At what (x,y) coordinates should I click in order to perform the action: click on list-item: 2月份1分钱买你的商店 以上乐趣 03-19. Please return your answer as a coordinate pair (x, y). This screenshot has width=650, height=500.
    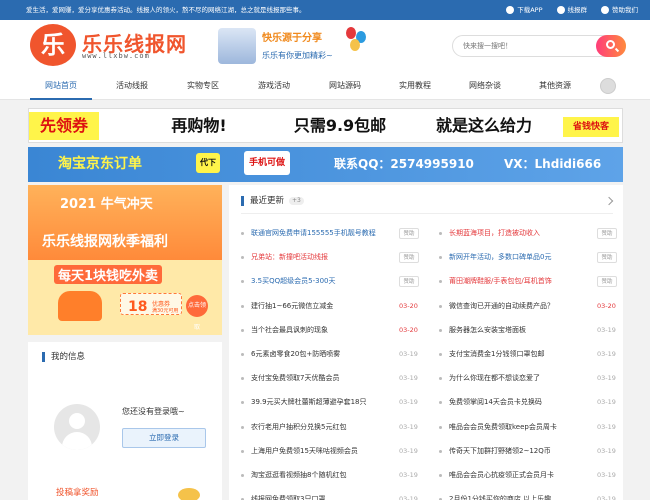
    Looking at the image, I should click on (529, 495).